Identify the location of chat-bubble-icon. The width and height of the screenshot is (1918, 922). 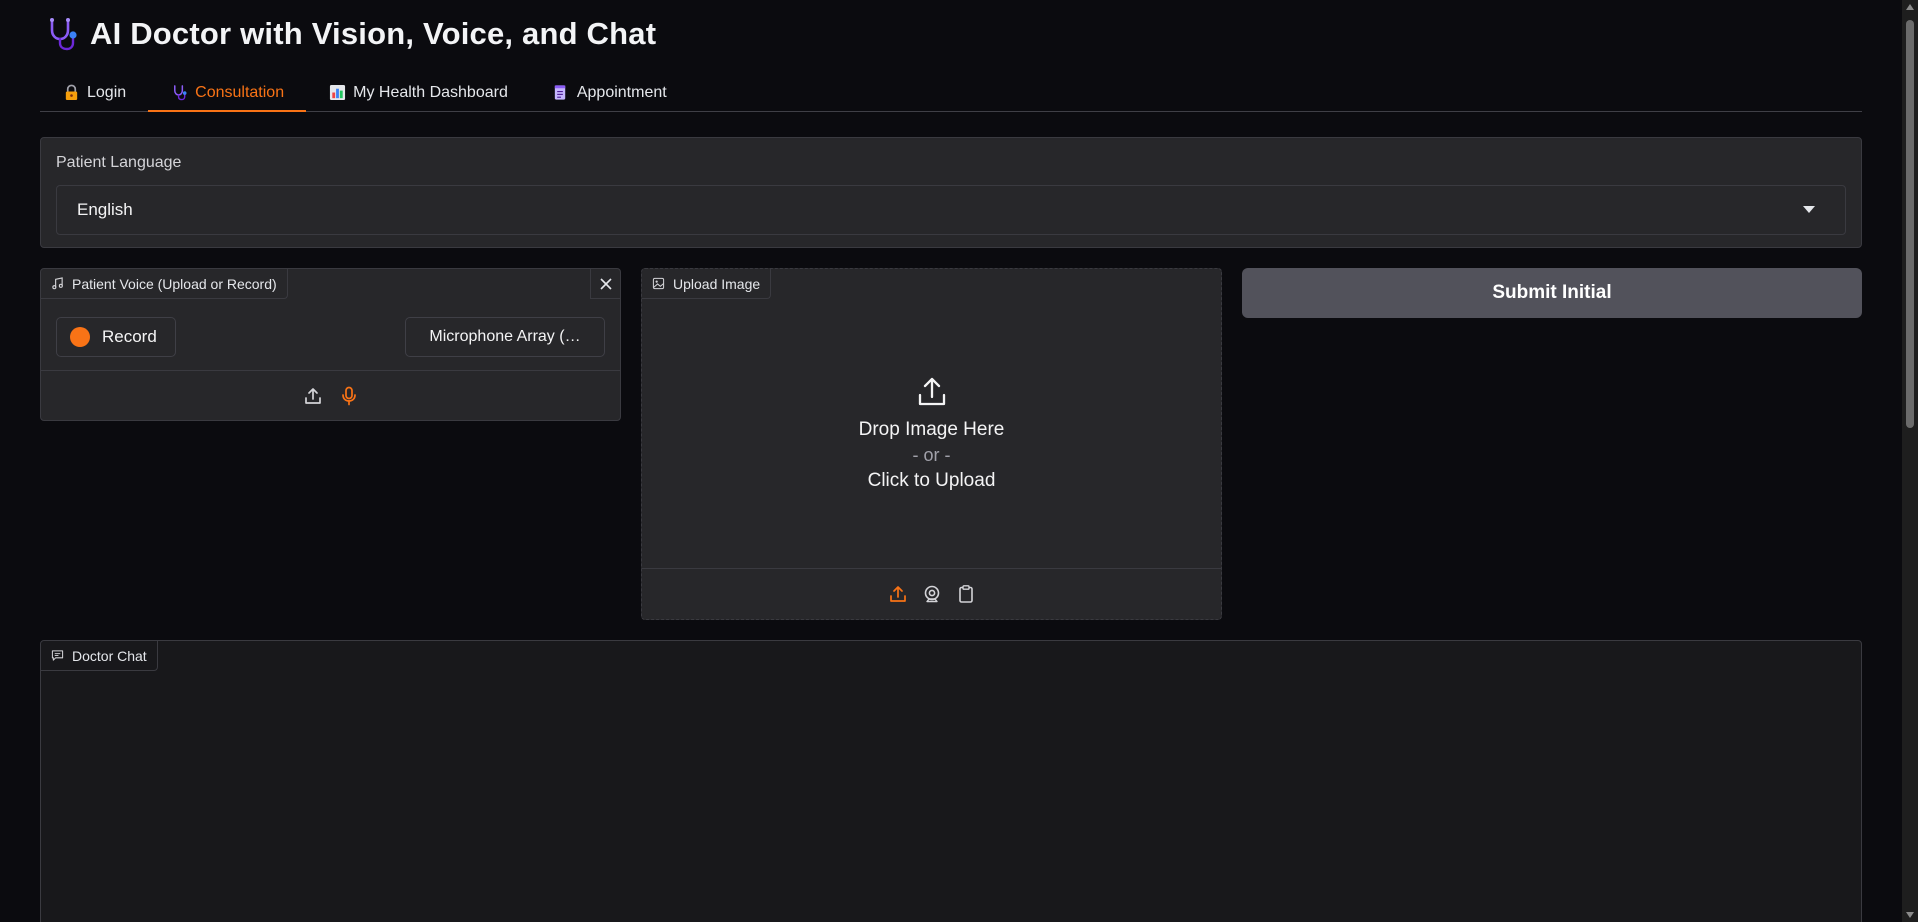
(57, 655).